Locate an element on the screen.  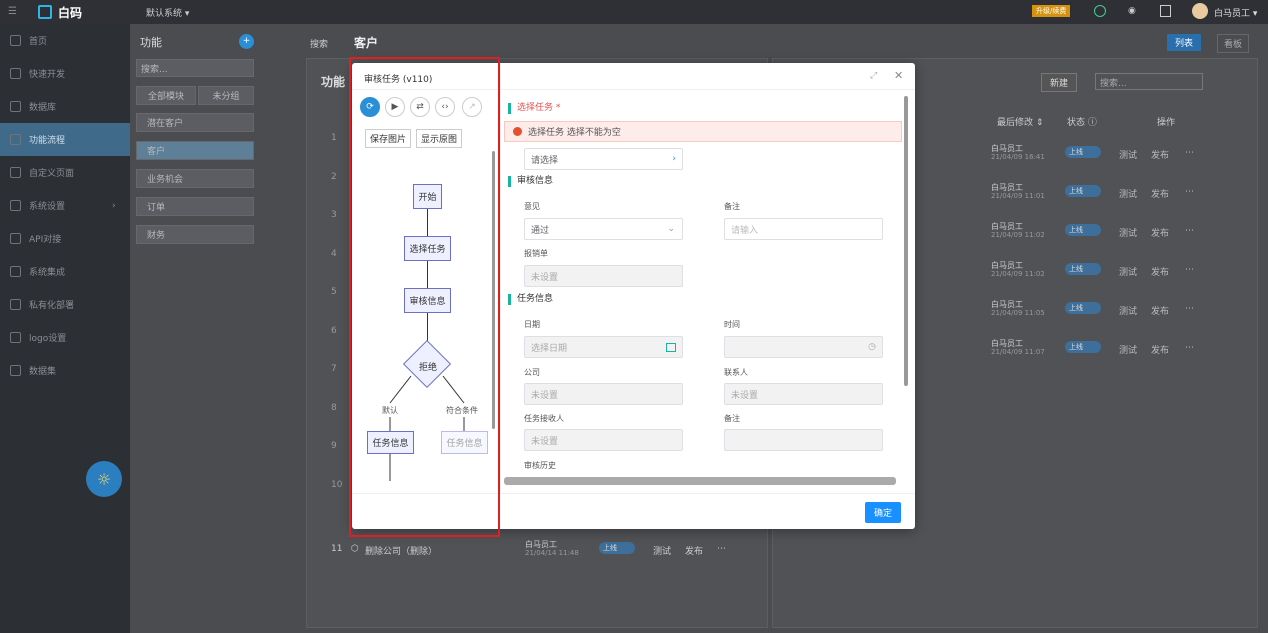
select-task-label: 选择任务 is located at coordinates (535, 108).